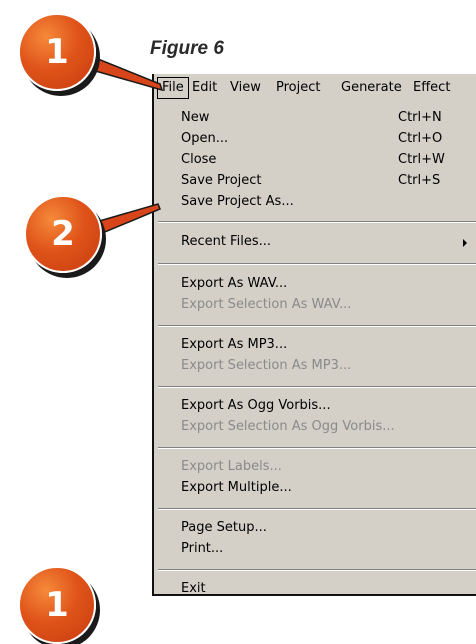  What do you see at coordinates (125, 144) in the screenshot?
I see `callout-pointers` at bounding box center [125, 144].